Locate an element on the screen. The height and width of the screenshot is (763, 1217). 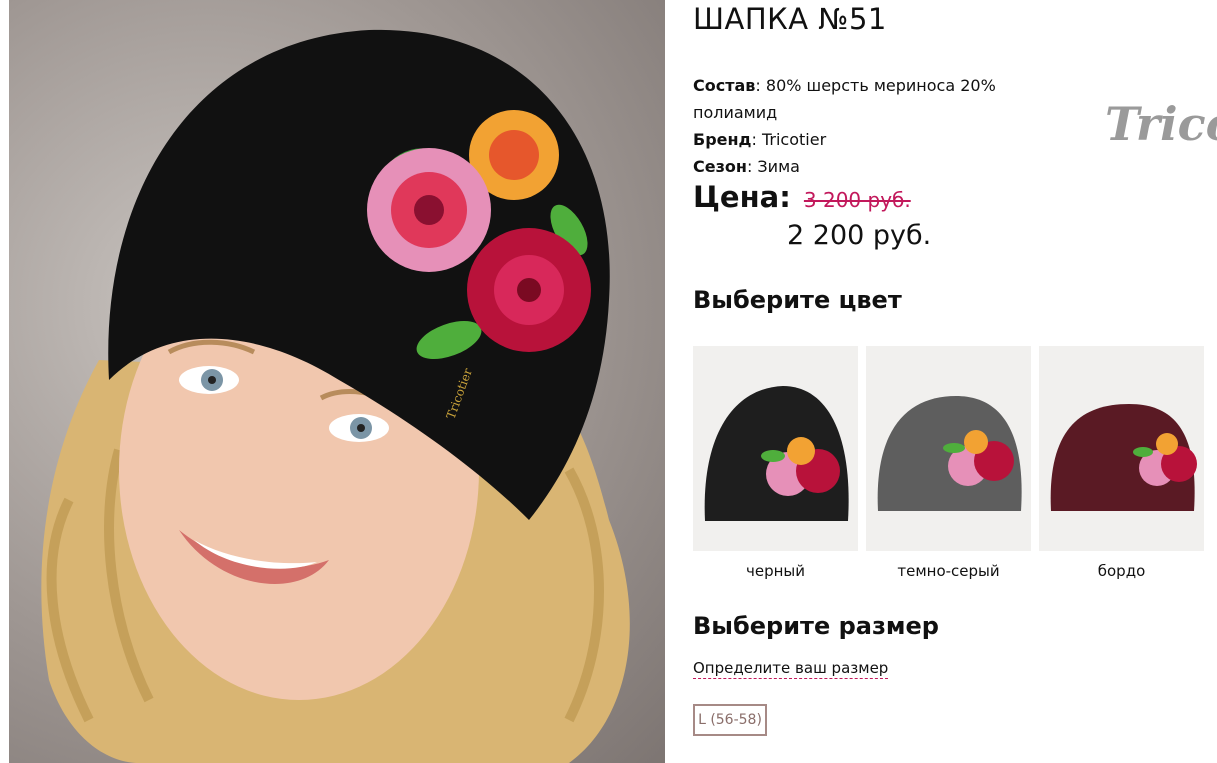
price-label: Цена is located at coordinates (736, 197).